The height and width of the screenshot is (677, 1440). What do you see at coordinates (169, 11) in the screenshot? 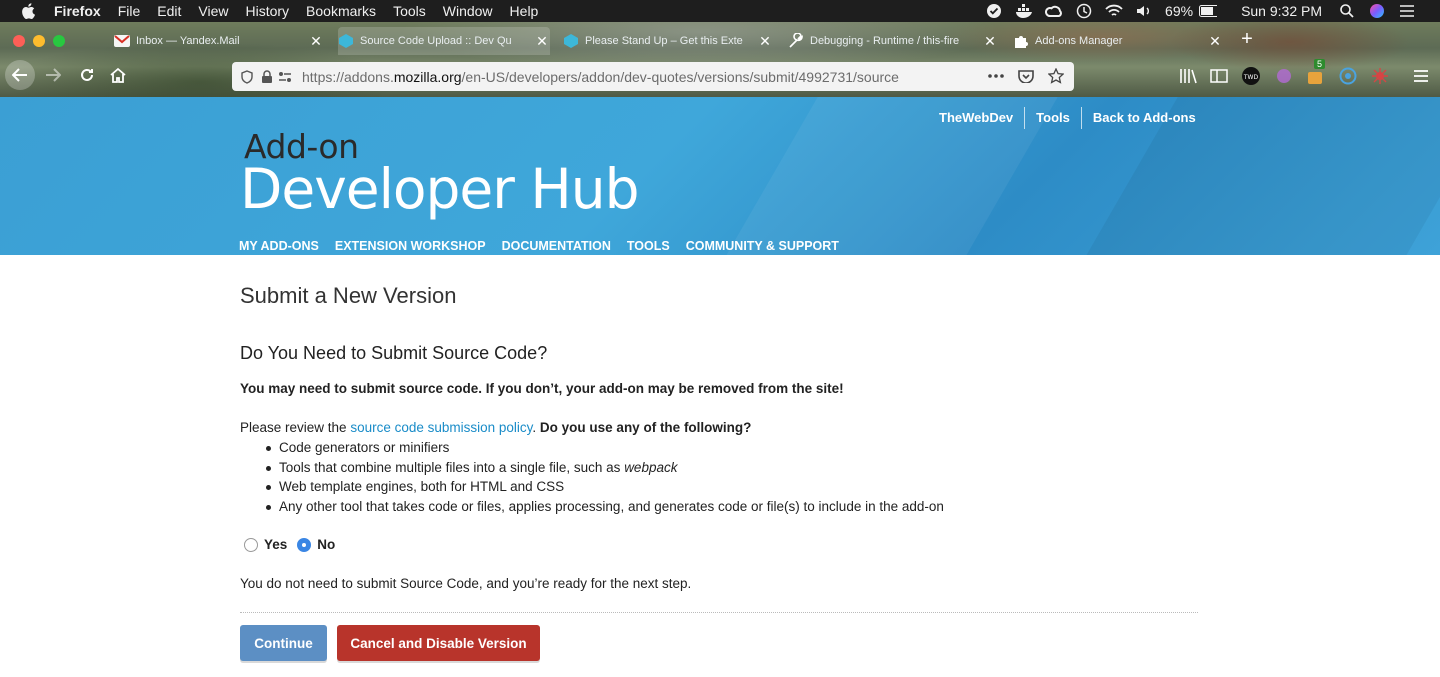
I see `menu-edit: Edit` at bounding box center [169, 11].